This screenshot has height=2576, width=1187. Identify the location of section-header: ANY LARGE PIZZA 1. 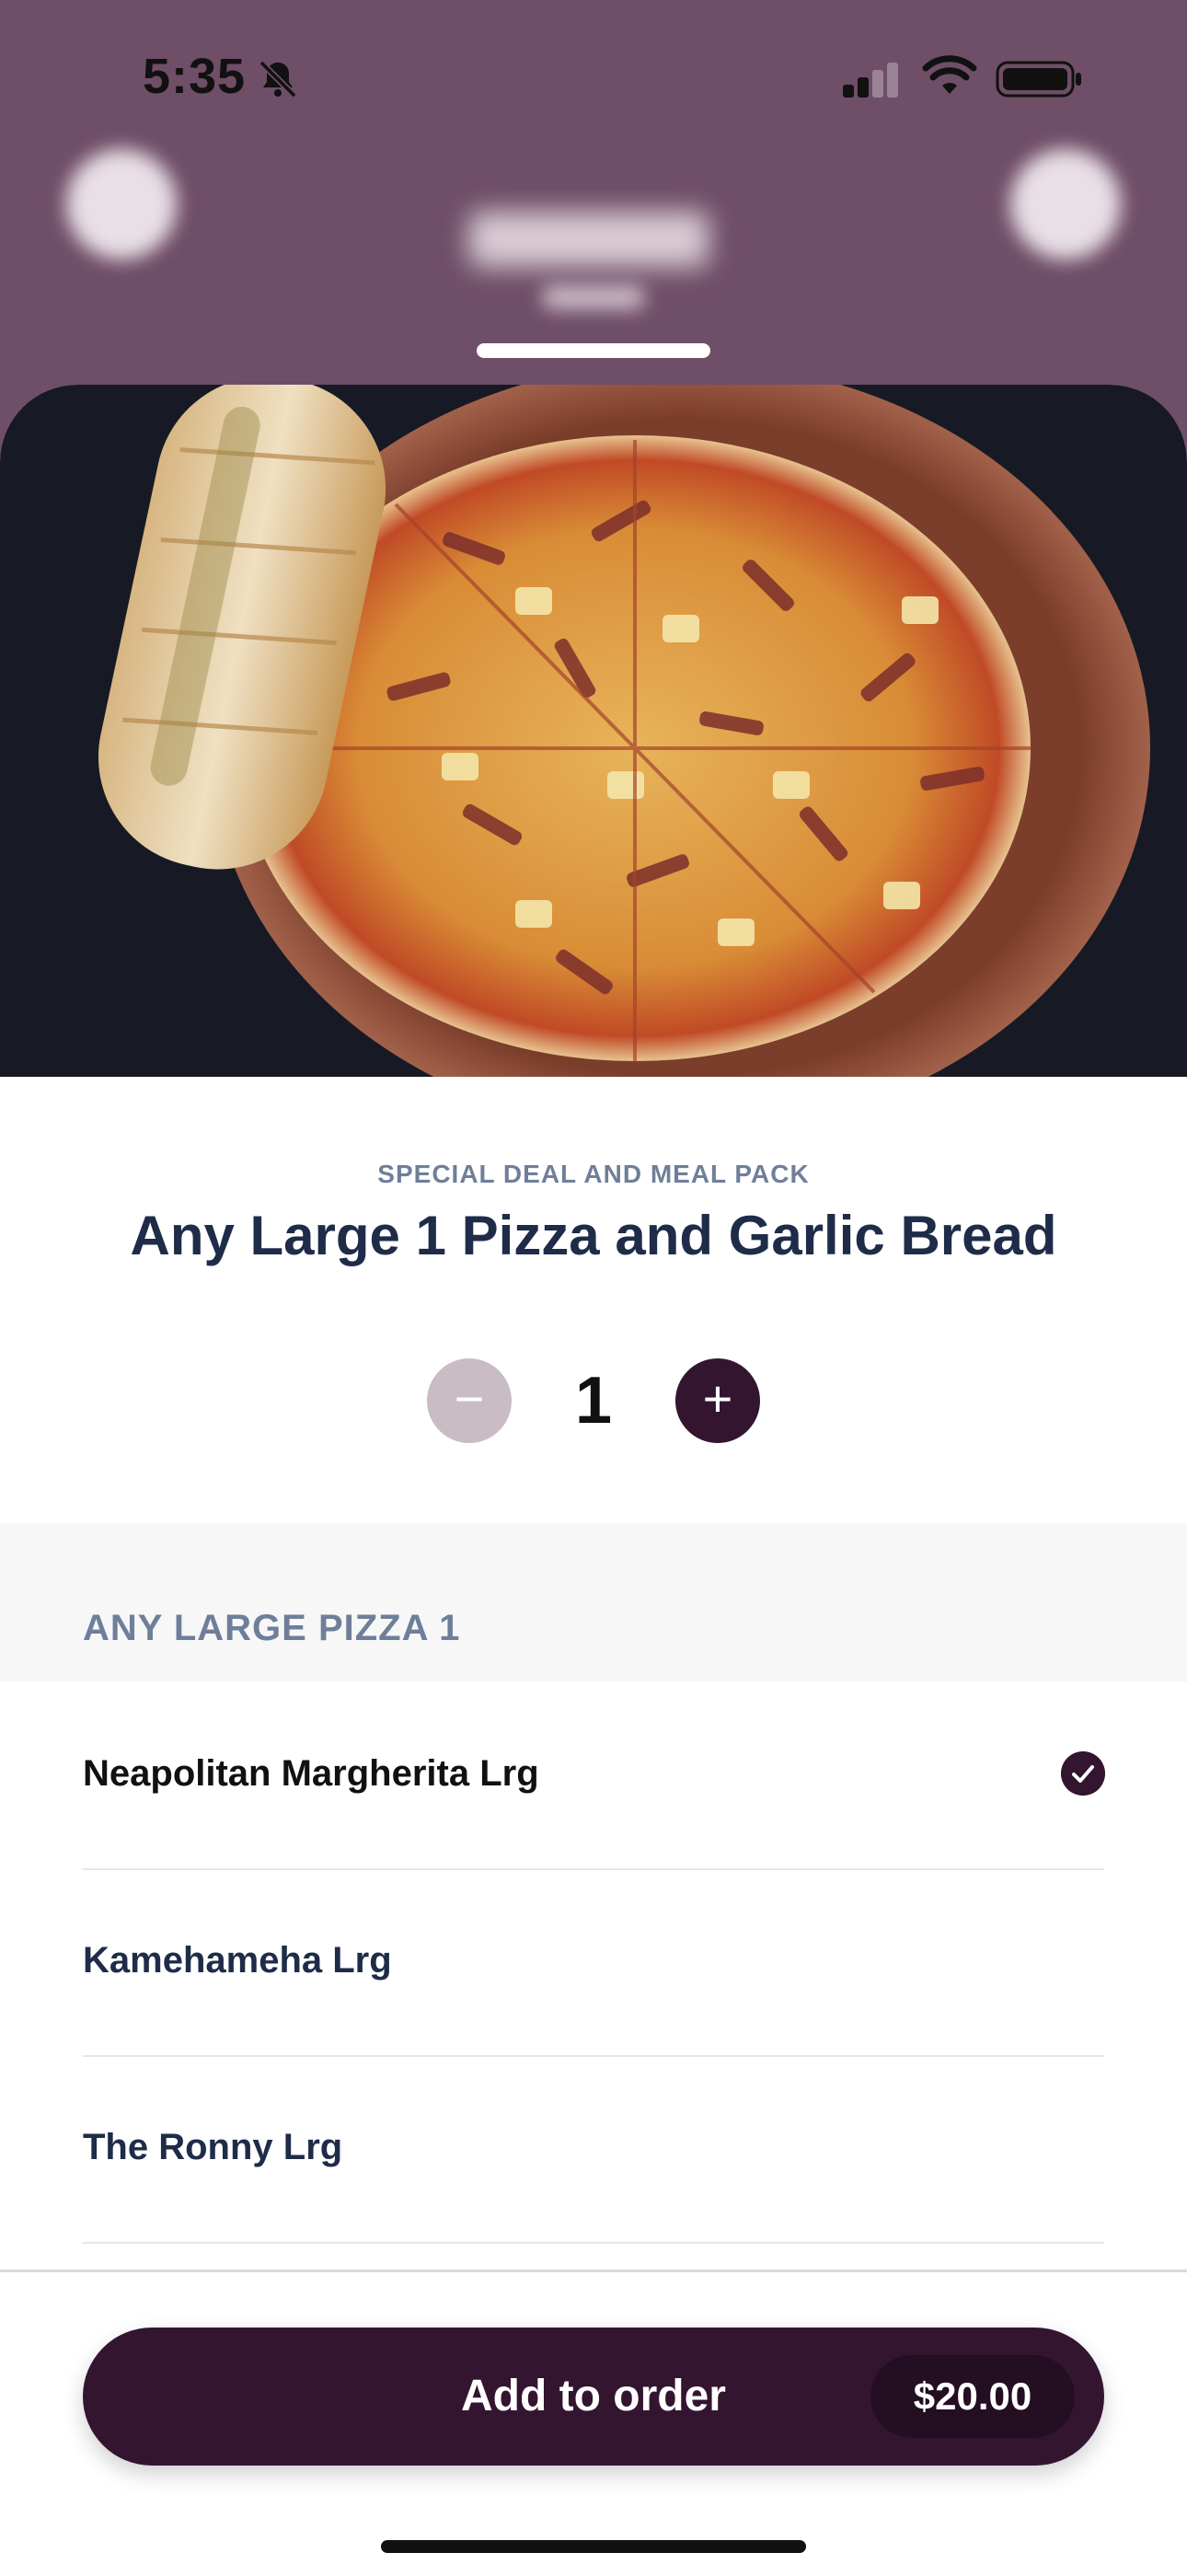
(593, 1602).